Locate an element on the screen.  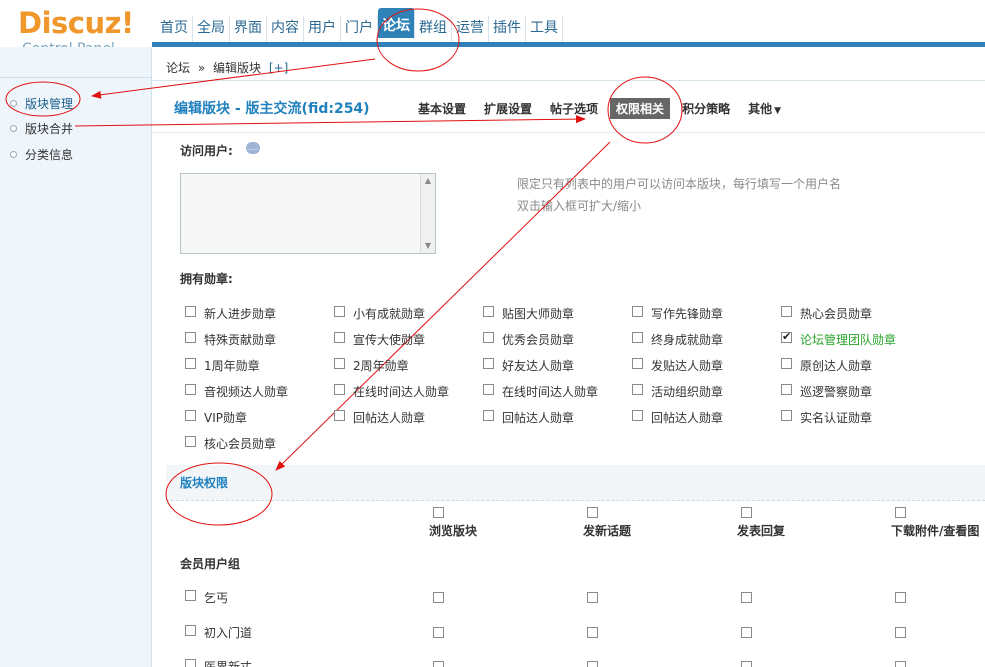
sub-tab-label: 权限相关 is located at coordinates (640, 109).